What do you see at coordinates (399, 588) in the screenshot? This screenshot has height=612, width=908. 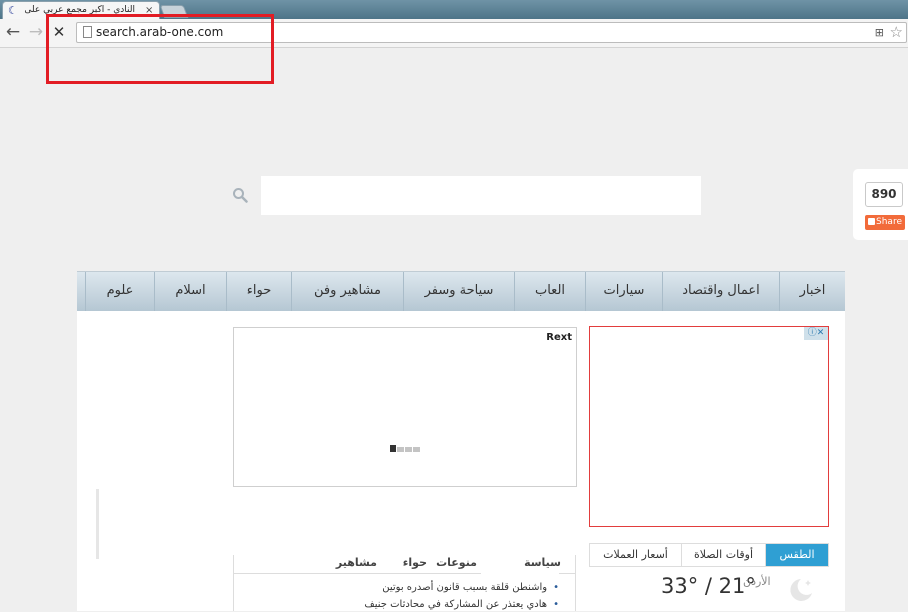 I see `news-item: واشنطن قلقة بسبب قانون أصدره بوتين` at bounding box center [399, 588].